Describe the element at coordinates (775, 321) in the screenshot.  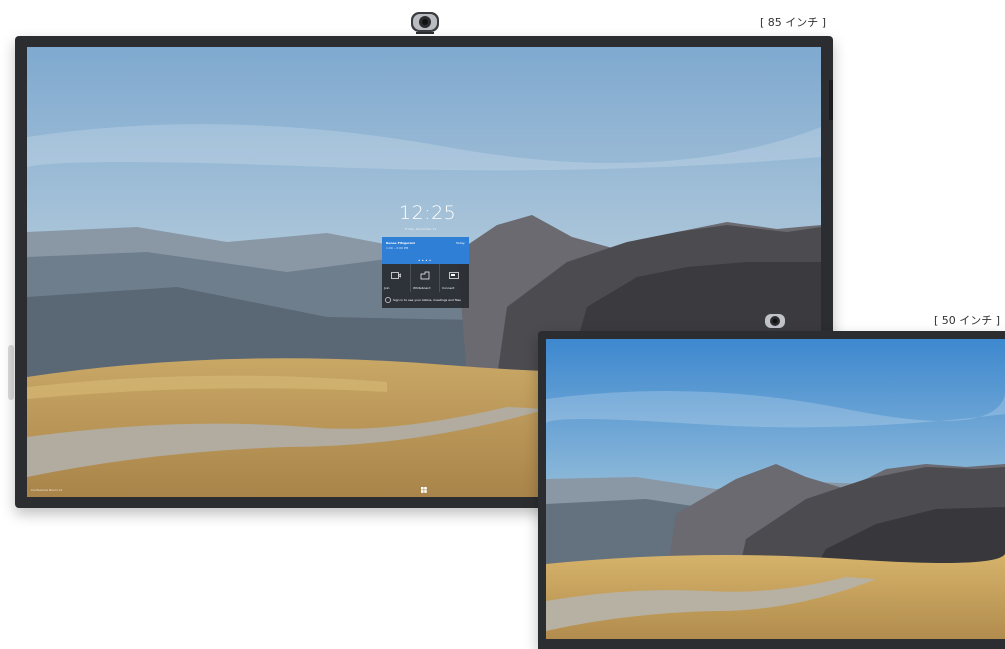
I see `small-camera-icon` at that location.